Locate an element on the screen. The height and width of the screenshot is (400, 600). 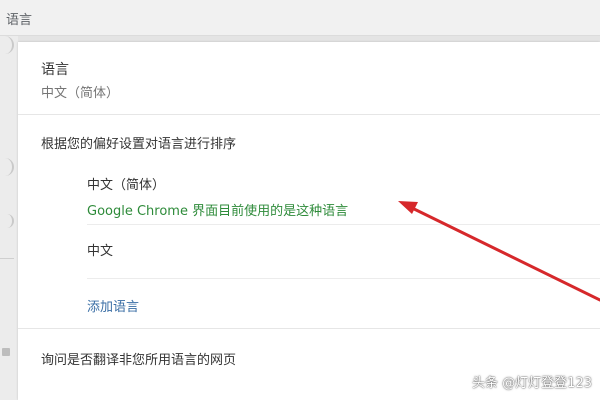
language-order-heading: 根据您的偏好设置对语言进行排序 is located at coordinates (139, 144).